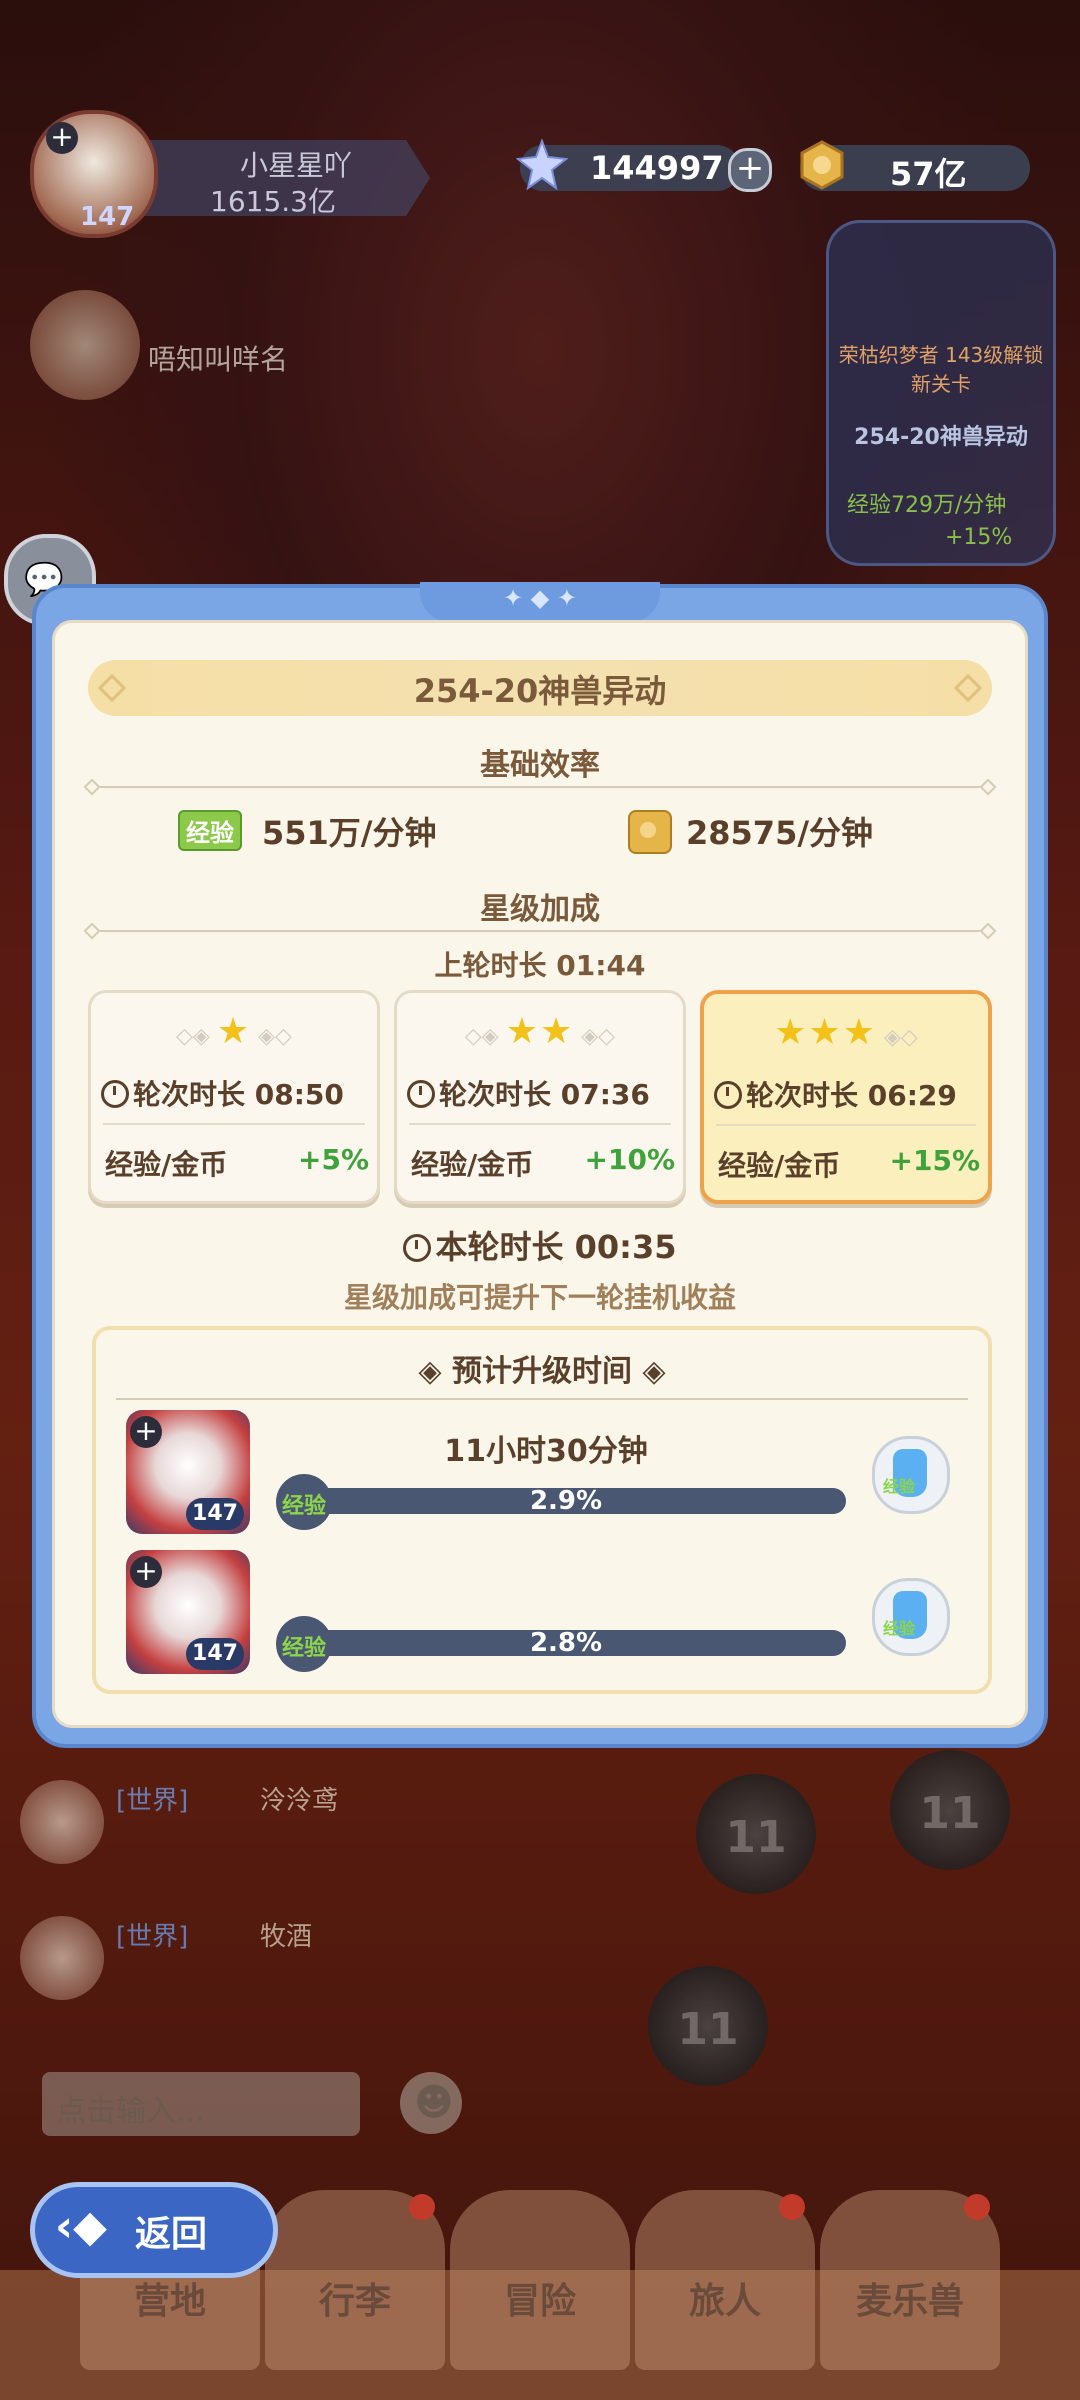 Image resolution: width=1080 pixels, height=2400 pixels. I want to click on unlock-badge-text: 荣枯织梦者 143级解锁新关卡, so click(941, 369).